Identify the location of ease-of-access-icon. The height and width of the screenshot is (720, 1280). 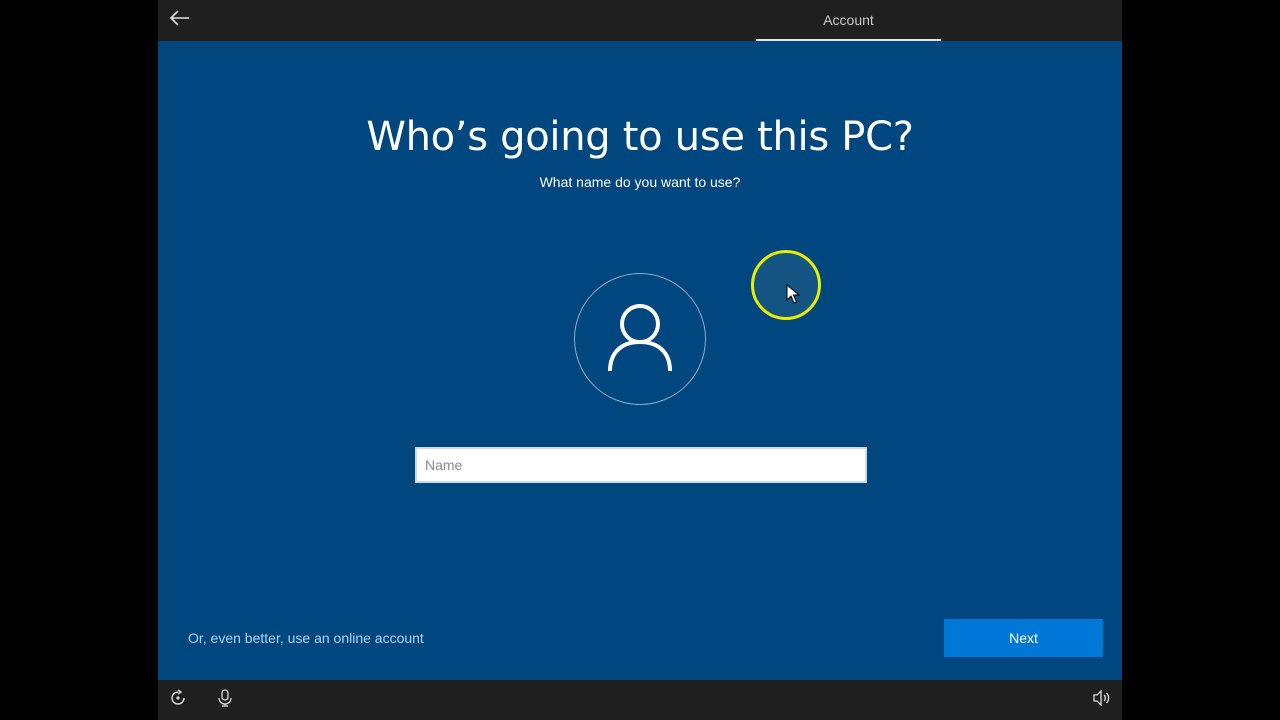
(178, 700).